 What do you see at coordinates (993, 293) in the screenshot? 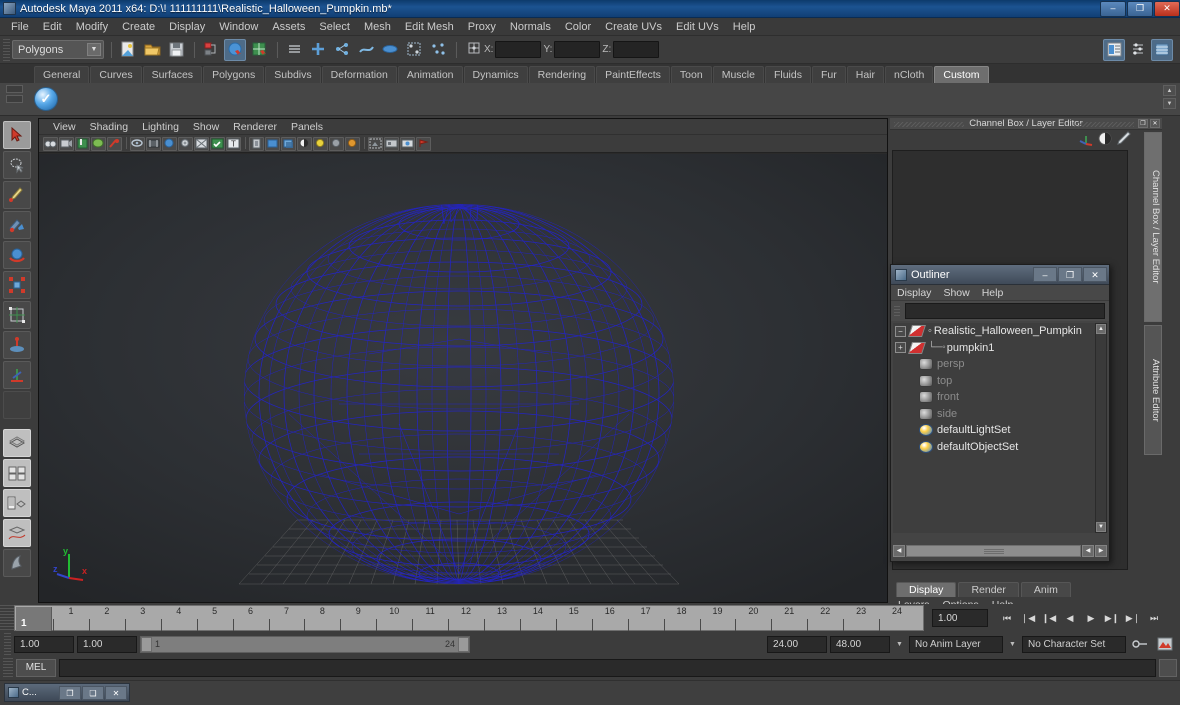
I see `outliner-menu-help: Help` at bounding box center [993, 293].